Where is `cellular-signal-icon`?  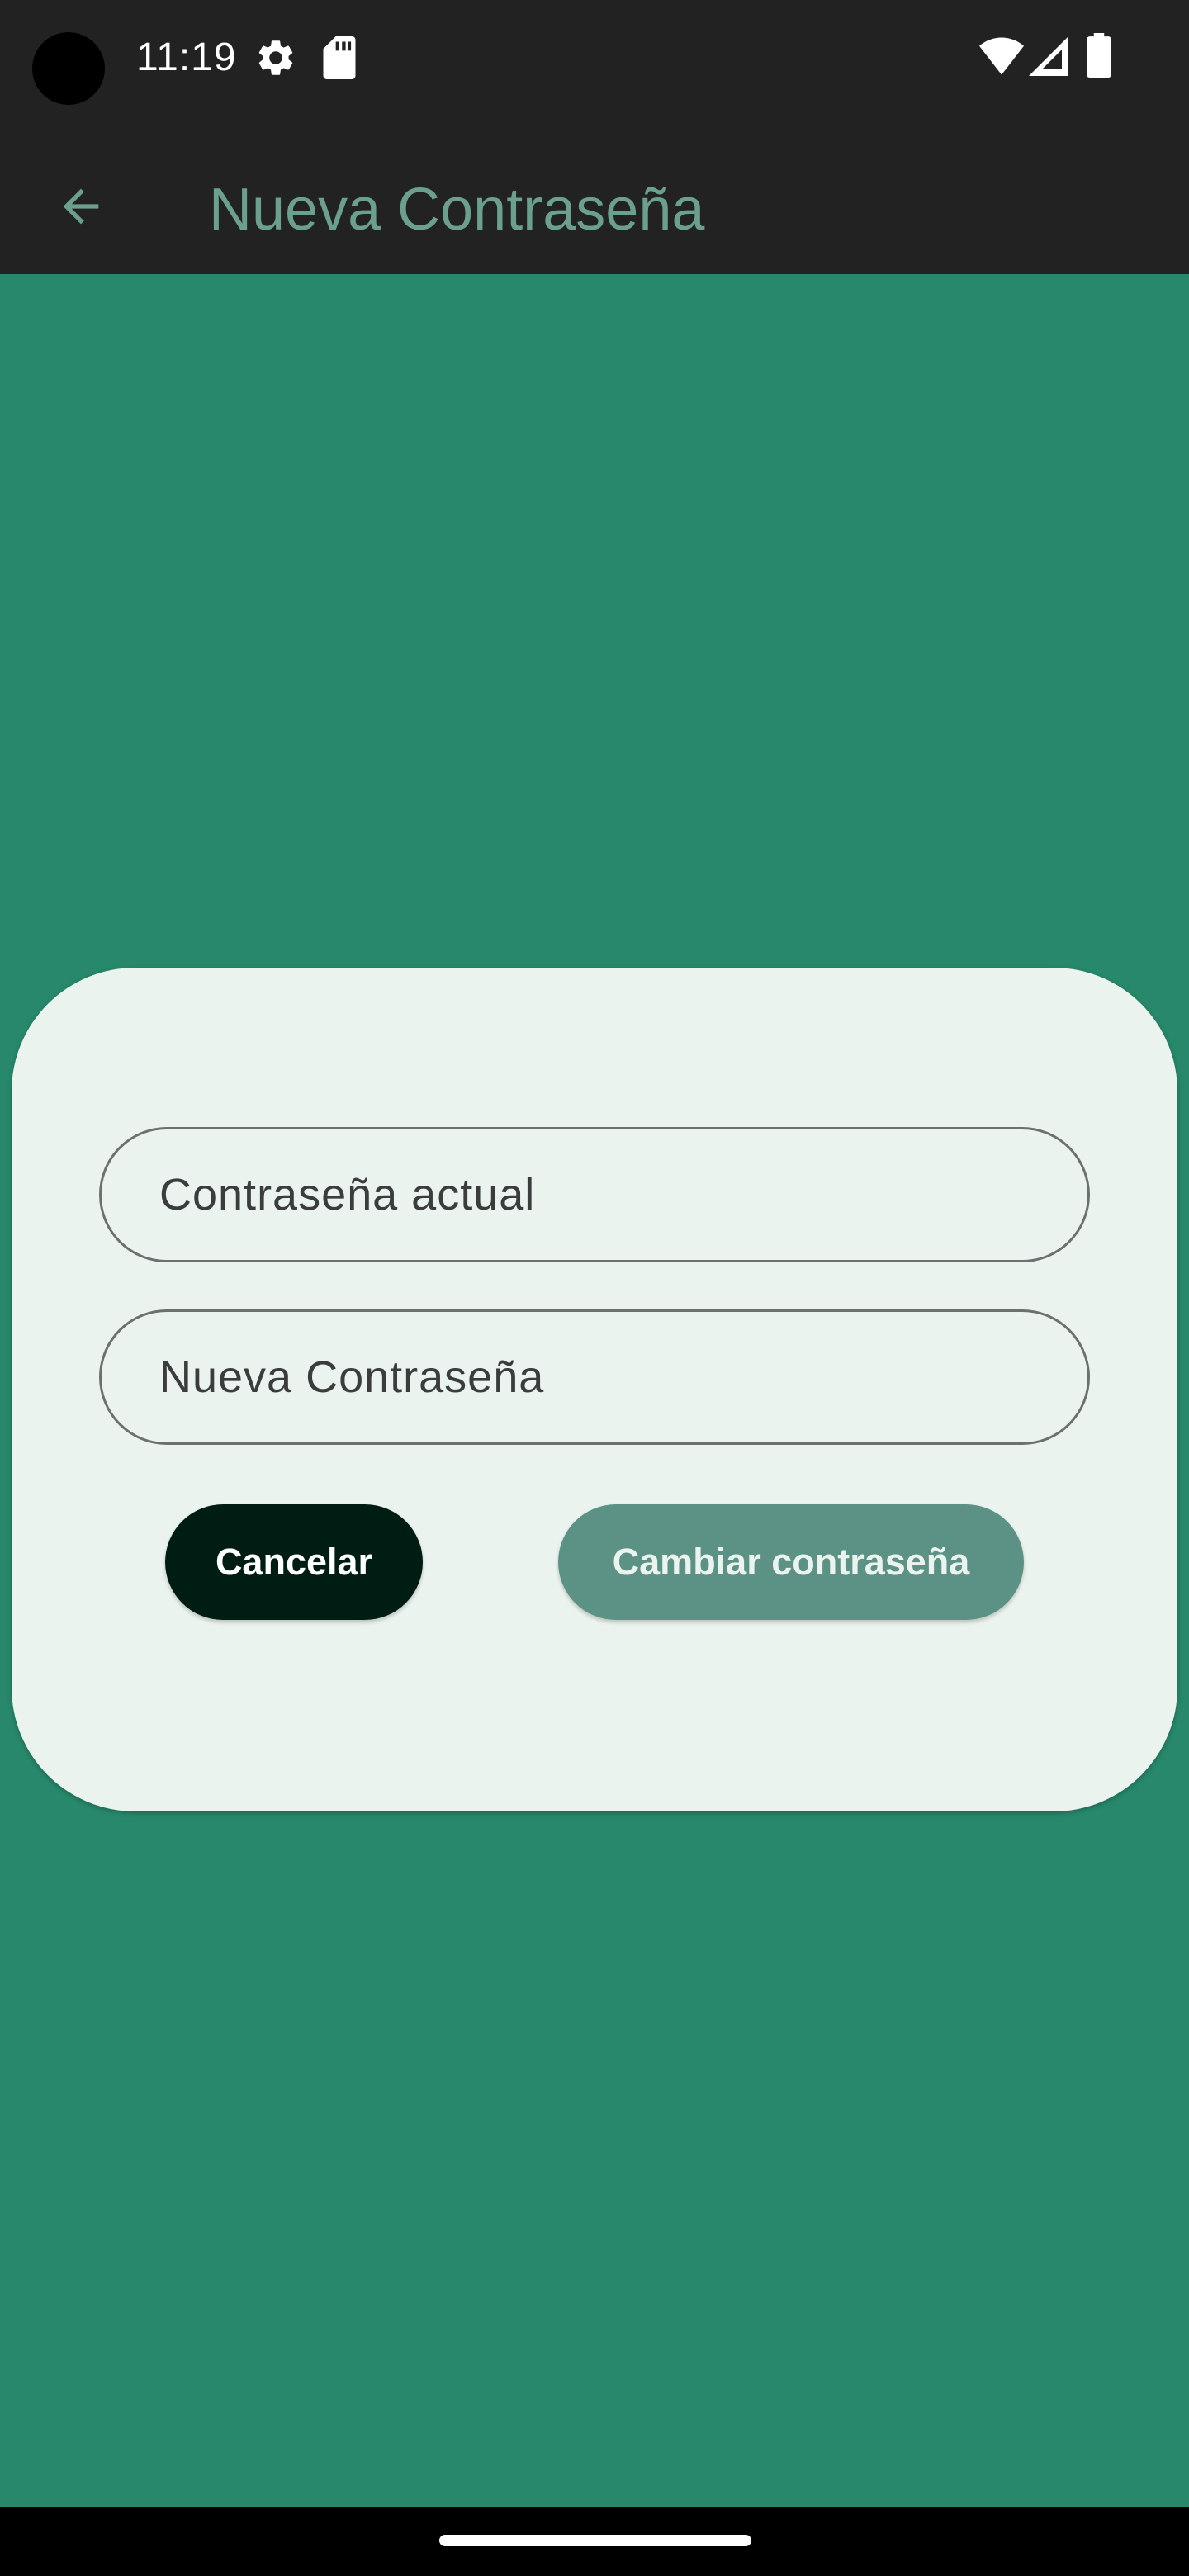
cellular-signal-icon is located at coordinates (1048, 56).